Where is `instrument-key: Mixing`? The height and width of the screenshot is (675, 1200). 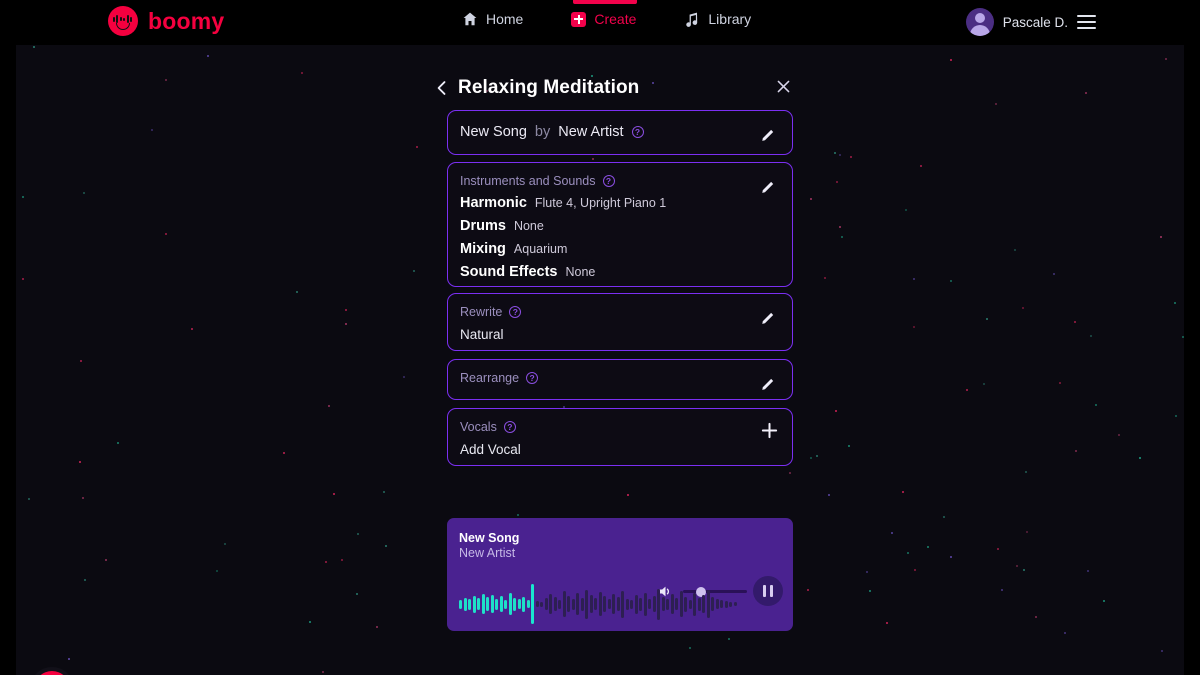
instrument-key: Mixing is located at coordinates (483, 249).